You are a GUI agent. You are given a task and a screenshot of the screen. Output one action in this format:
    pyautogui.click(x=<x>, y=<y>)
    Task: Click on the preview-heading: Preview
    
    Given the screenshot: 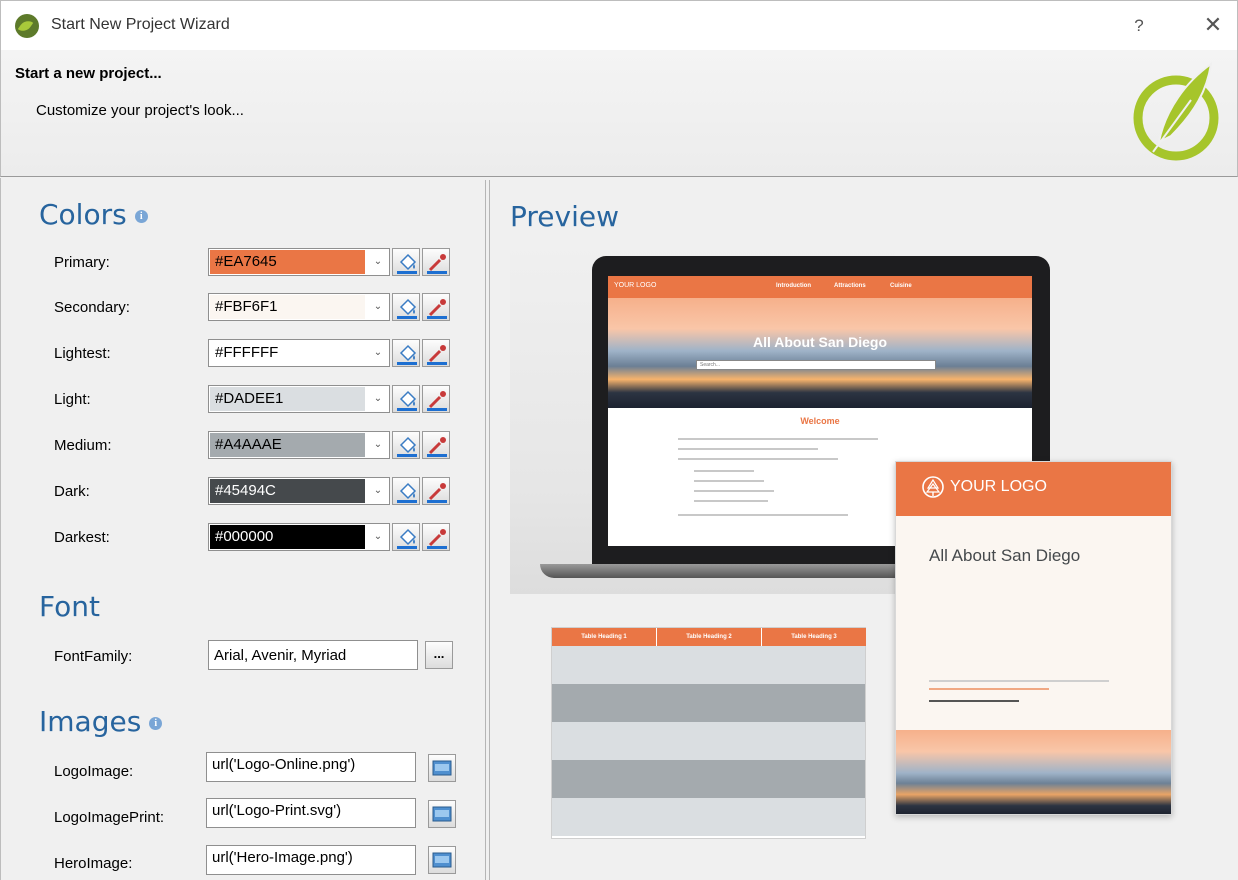 What is the action you would take?
    pyautogui.click(x=564, y=216)
    